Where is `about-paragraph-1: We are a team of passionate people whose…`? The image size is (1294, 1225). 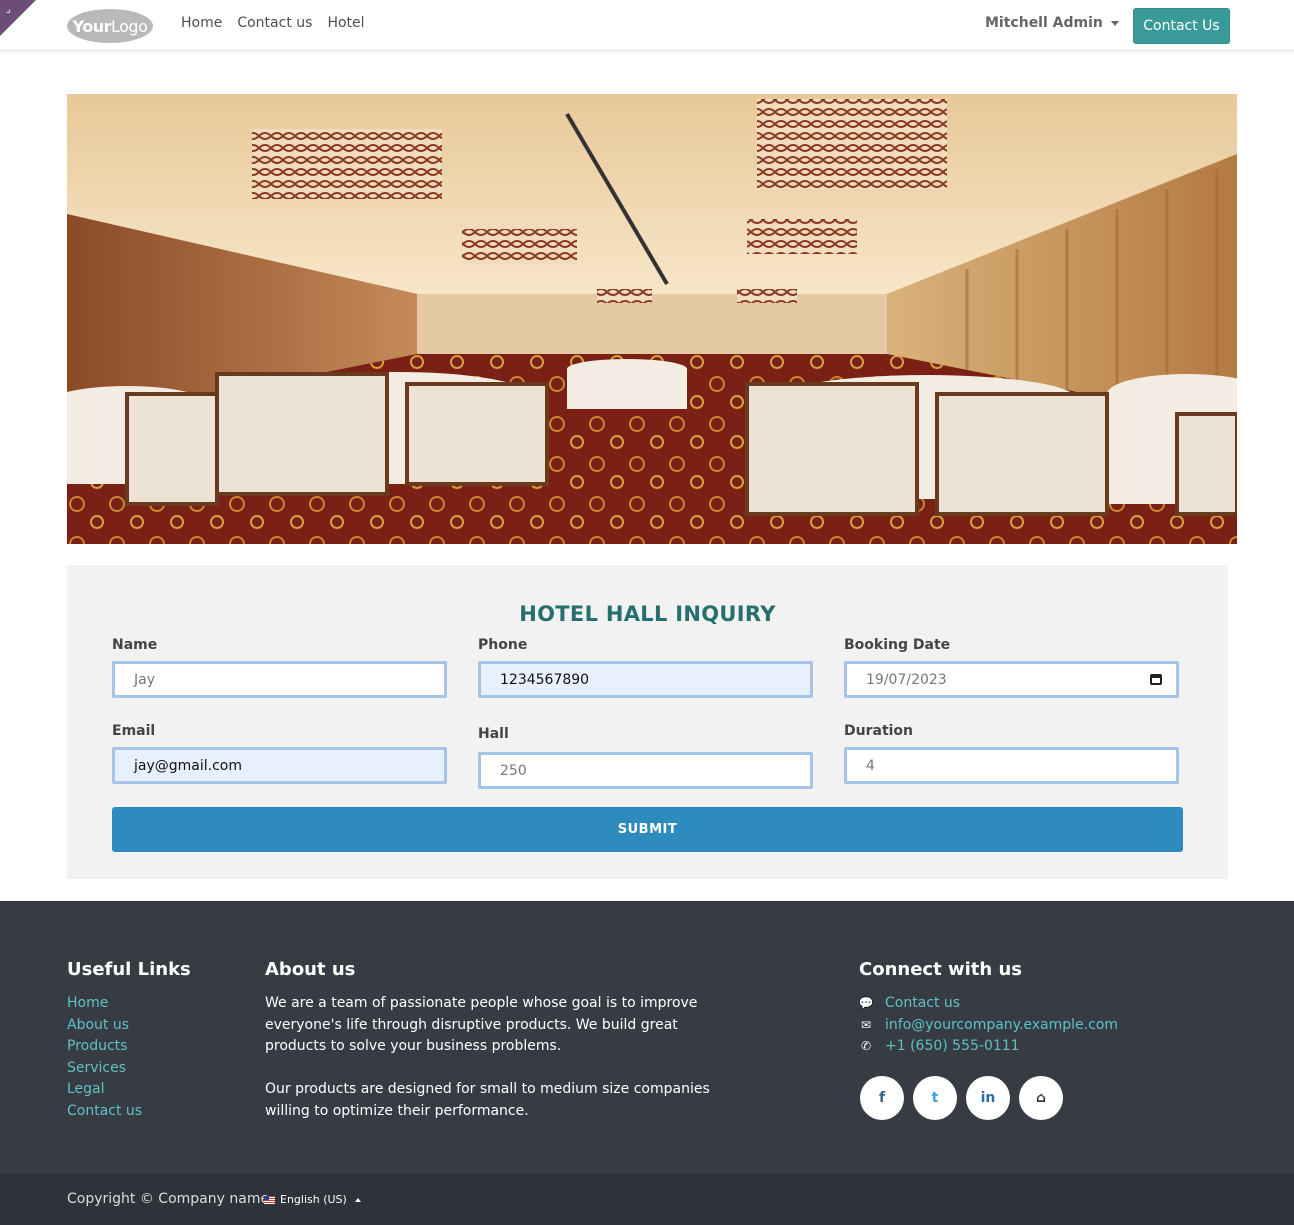
about-paragraph-1: We are a team of passionate people whose… is located at coordinates (481, 1025).